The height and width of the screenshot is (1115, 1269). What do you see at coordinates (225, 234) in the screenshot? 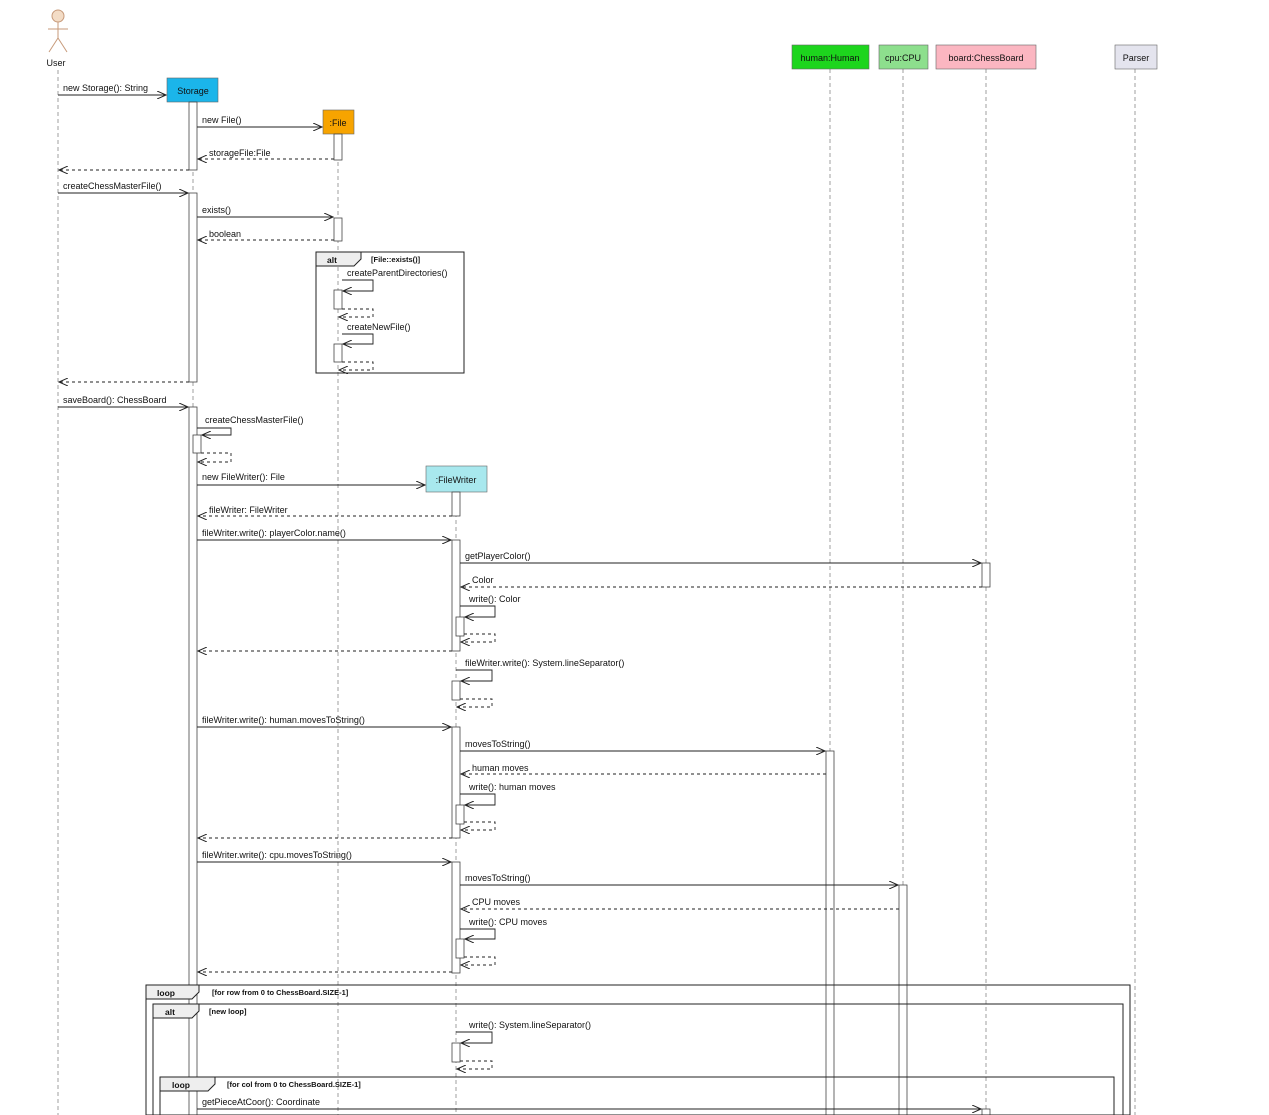
I see `message-label: boolean` at bounding box center [225, 234].